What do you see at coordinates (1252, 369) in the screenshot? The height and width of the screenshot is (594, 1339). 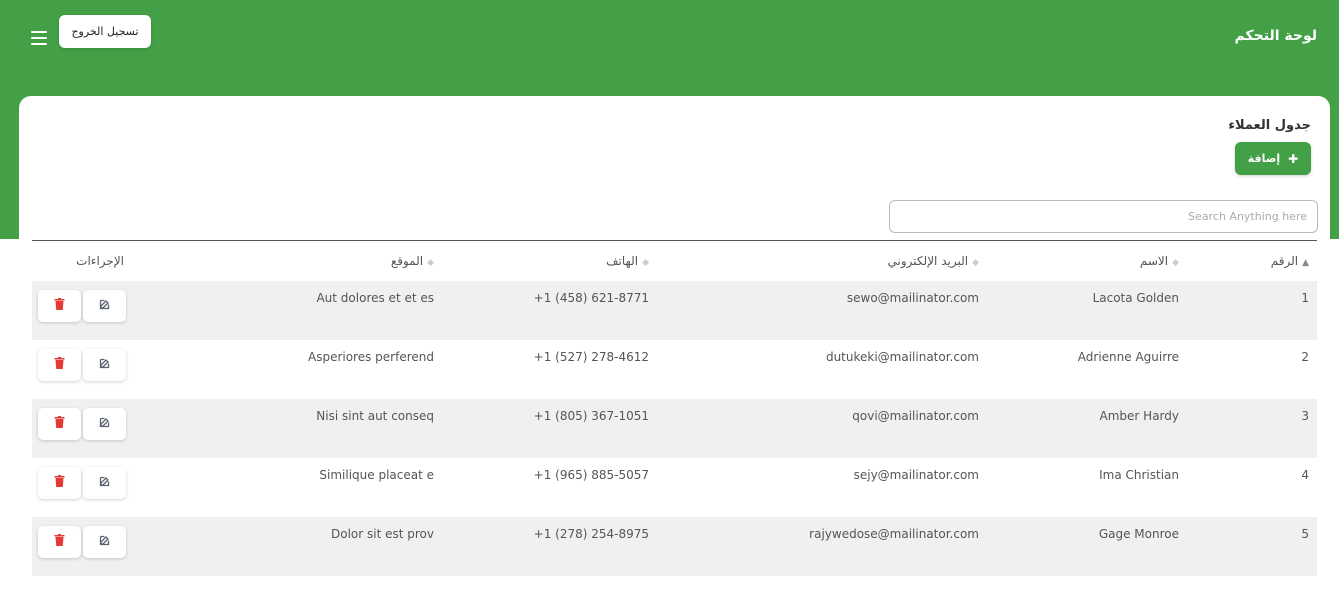 I see `cell-number: 2` at bounding box center [1252, 369].